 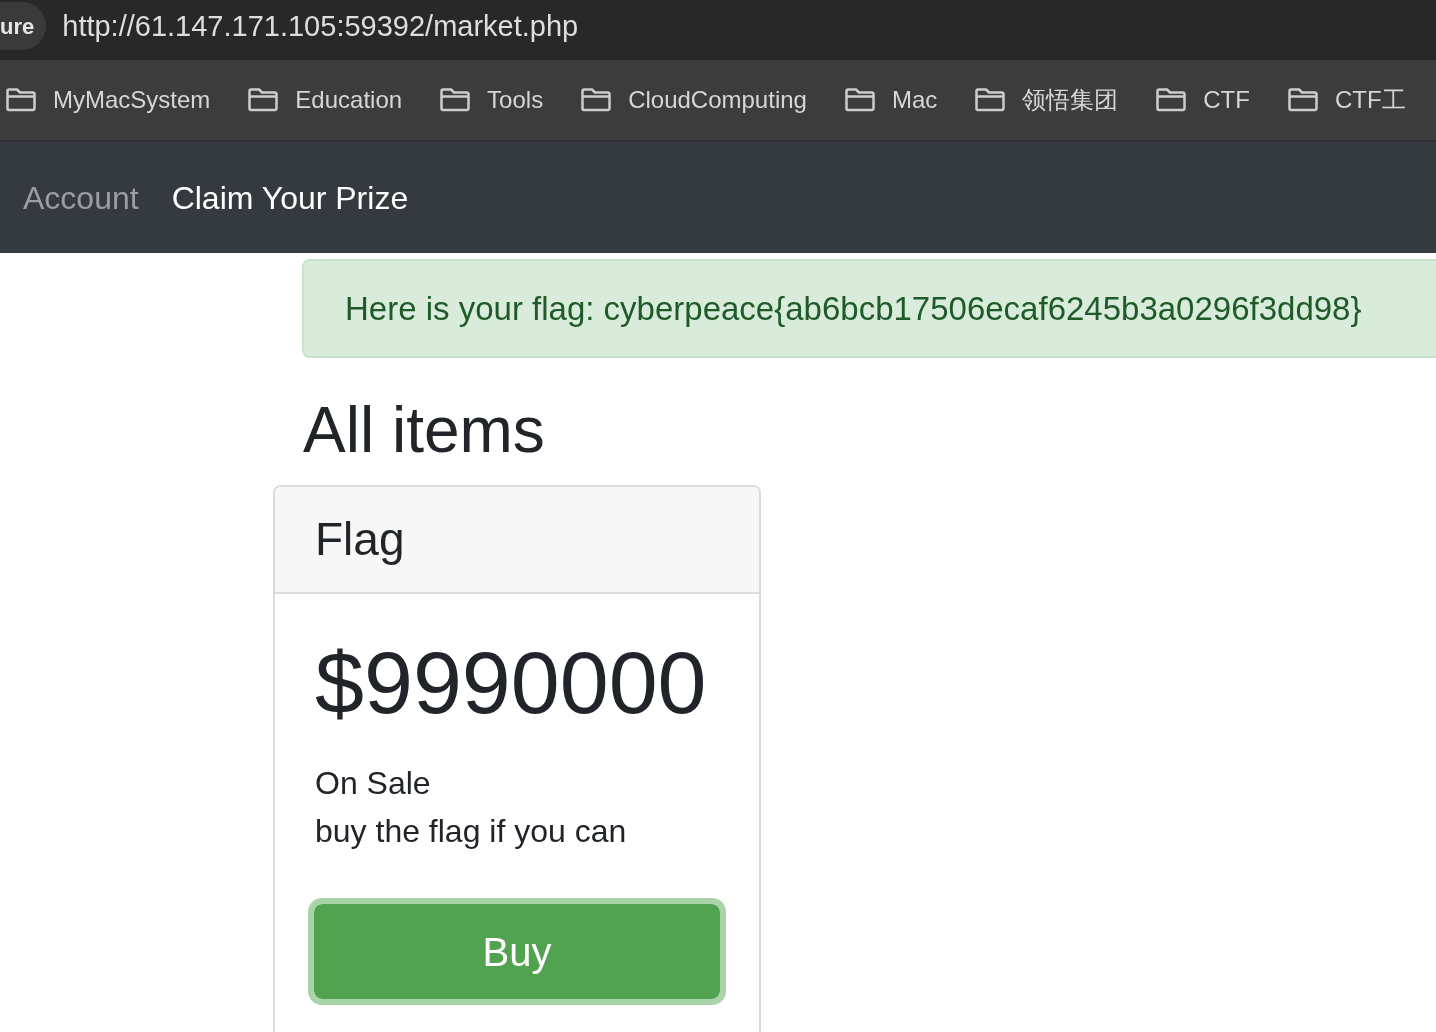 What do you see at coordinates (1046, 100) in the screenshot?
I see `bookmark-folder: 领悟集团` at bounding box center [1046, 100].